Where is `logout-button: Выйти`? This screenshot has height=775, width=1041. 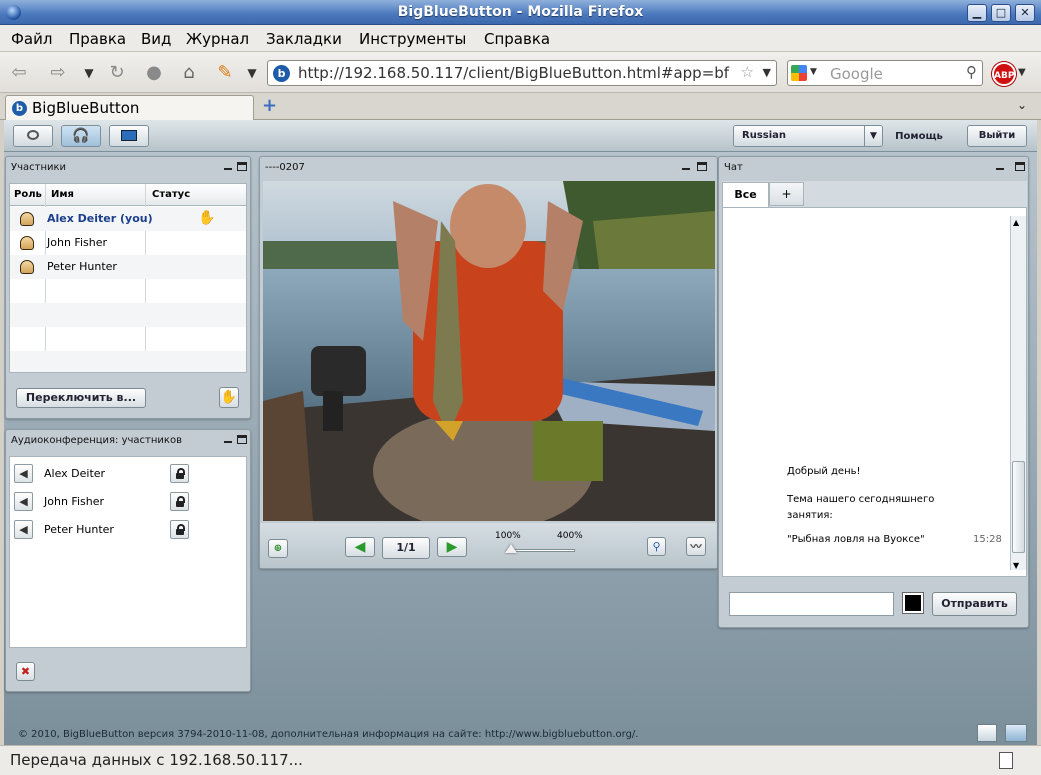 logout-button: Выйти is located at coordinates (997, 136).